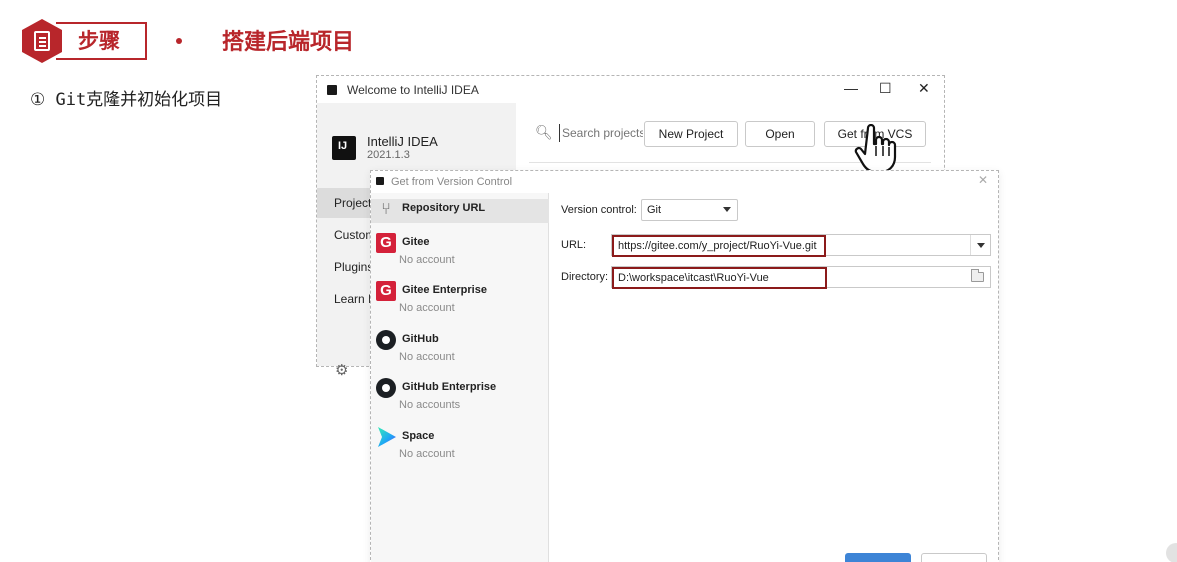 This screenshot has width=1177, height=562. What do you see at coordinates (574, 245) in the screenshot?
I see `url-label: URL:` at bounding box center [574, 245].